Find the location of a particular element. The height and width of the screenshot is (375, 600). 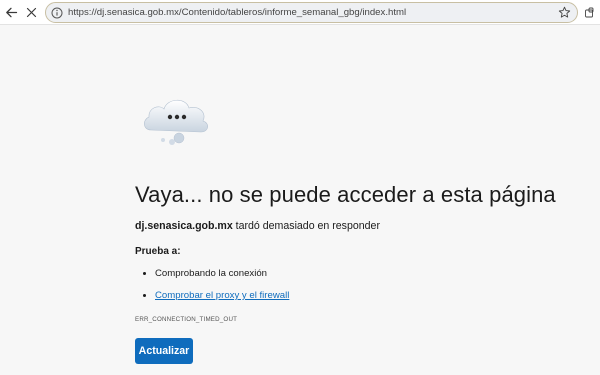

proxy-firewall-link: Comprobar el proxy y el firewall is located at coordinates (222, 295).